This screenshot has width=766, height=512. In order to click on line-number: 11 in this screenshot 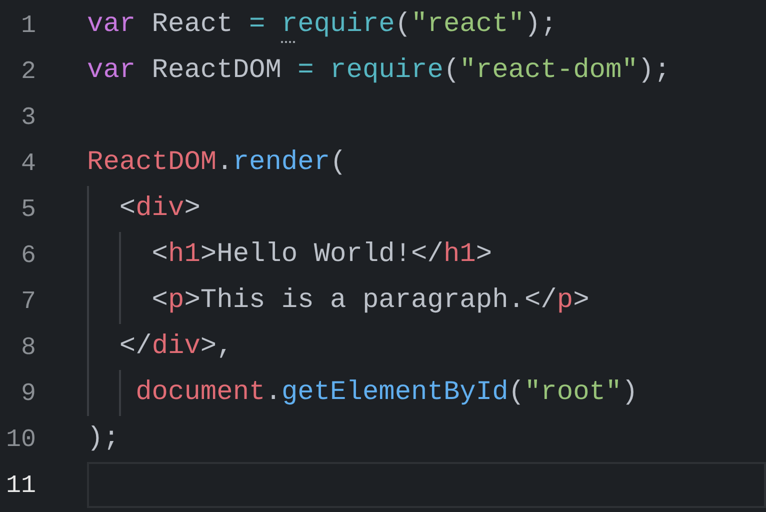, I will do `click(21, 485)`.